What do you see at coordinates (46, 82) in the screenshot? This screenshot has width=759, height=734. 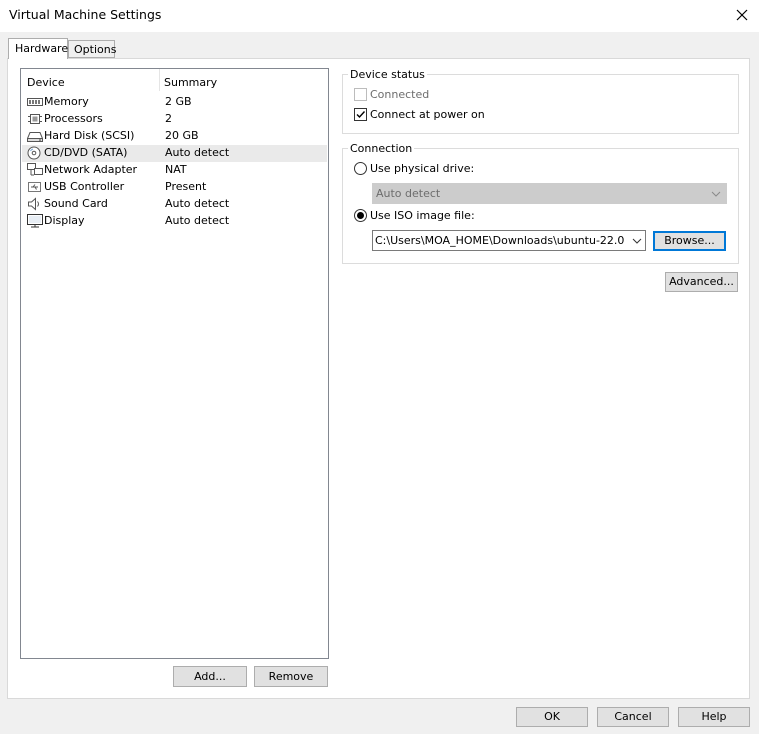 I see `device-column-header: Device` at bounding box center [46, 82].